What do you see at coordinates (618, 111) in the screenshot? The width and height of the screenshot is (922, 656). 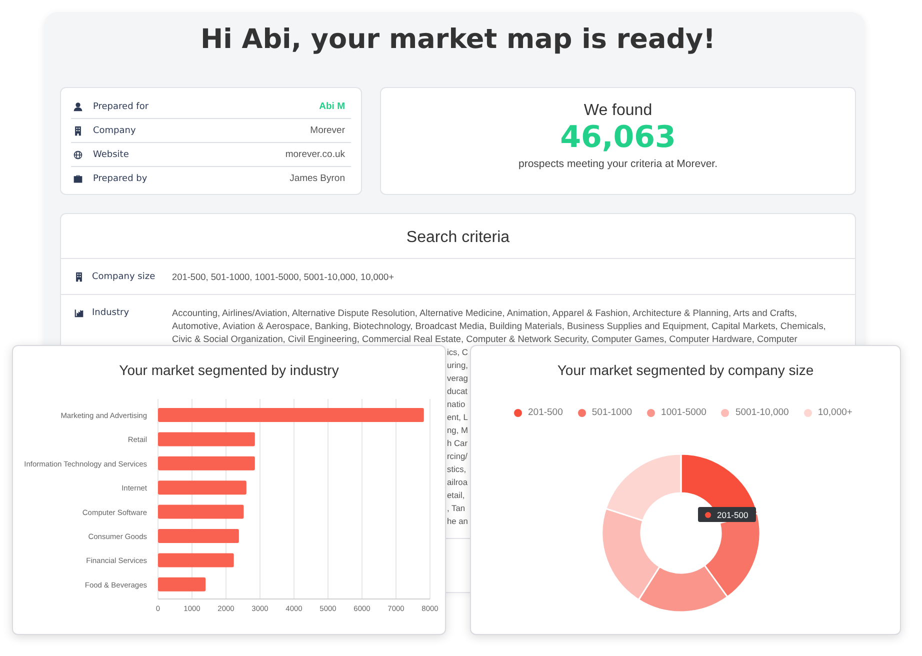 I see `results-heading: We found` at bounding box center [618, 111].